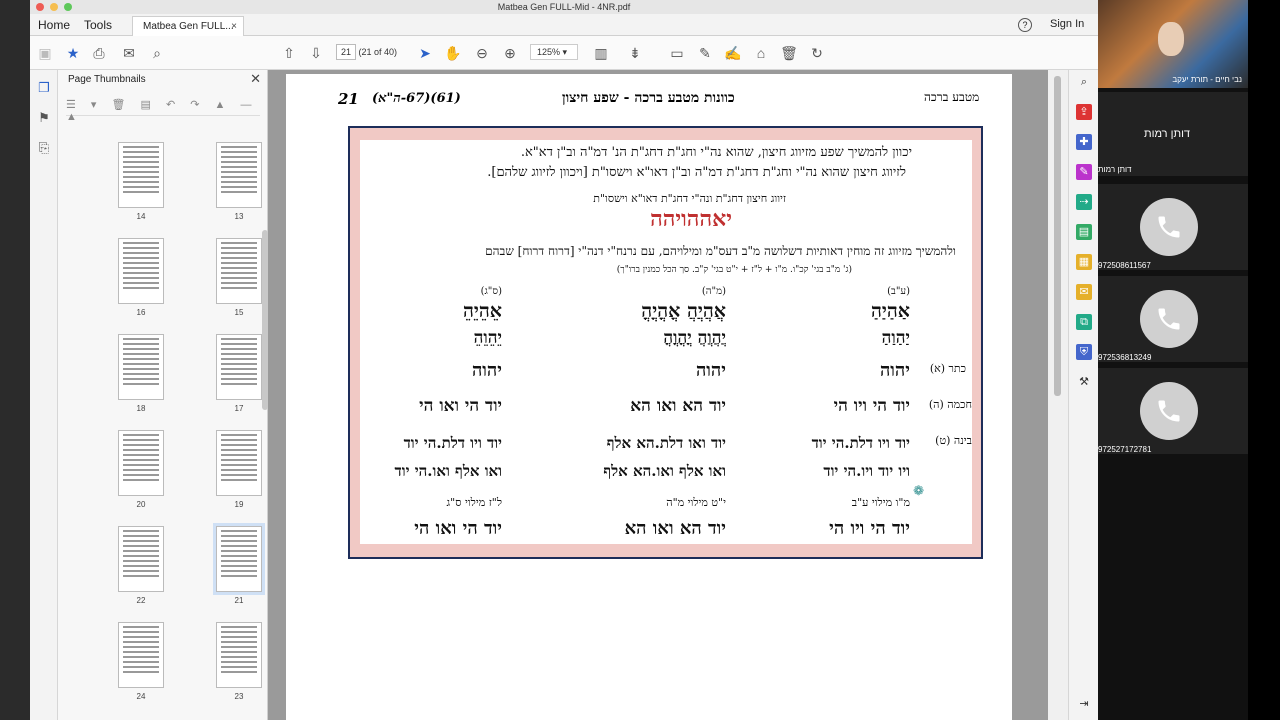 The image size is (1280, 720). I want to click on previous-page-icon: ⇧, so click(289, 53).